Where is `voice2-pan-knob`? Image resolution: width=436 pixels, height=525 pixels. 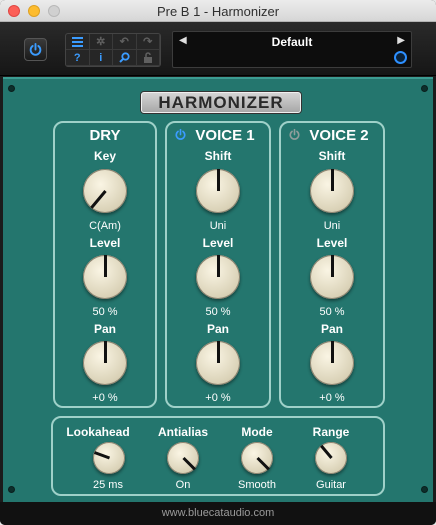
voice2-pan-knob is located at coordinates (332, 363).